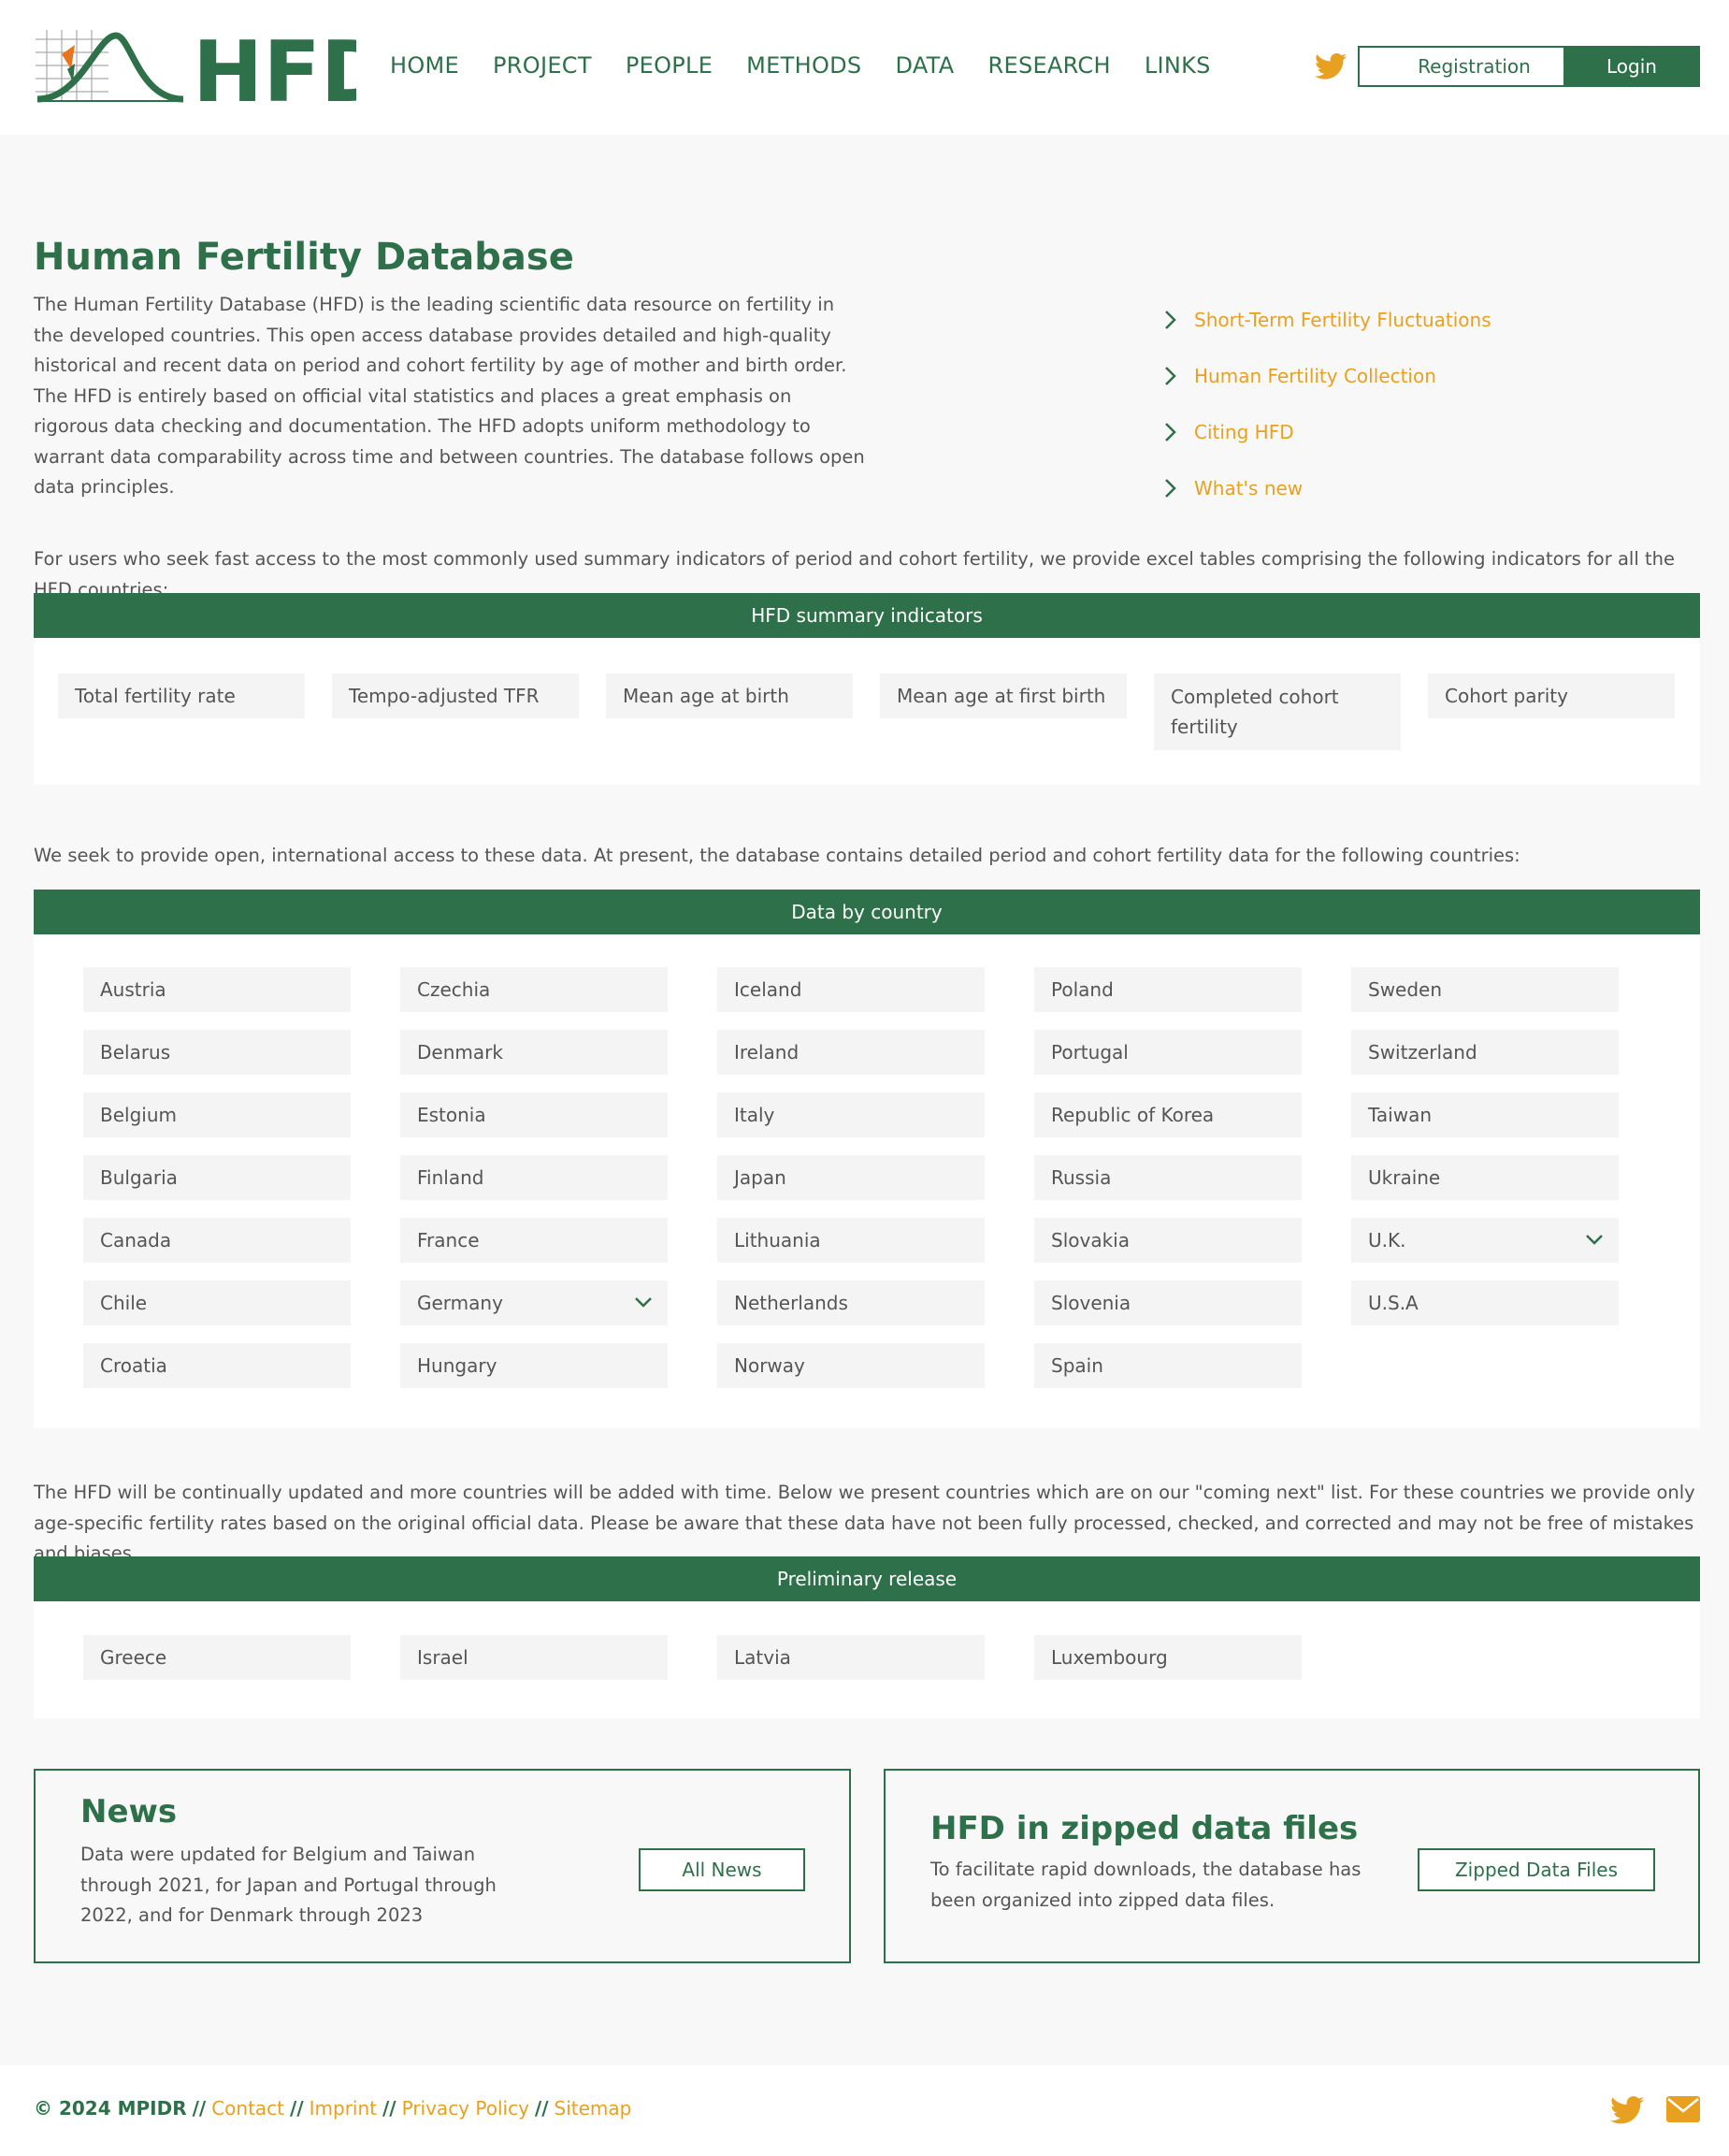 The image size is (1729, 2156). I want to click on registration-button: Registration, so click(1474, 66).